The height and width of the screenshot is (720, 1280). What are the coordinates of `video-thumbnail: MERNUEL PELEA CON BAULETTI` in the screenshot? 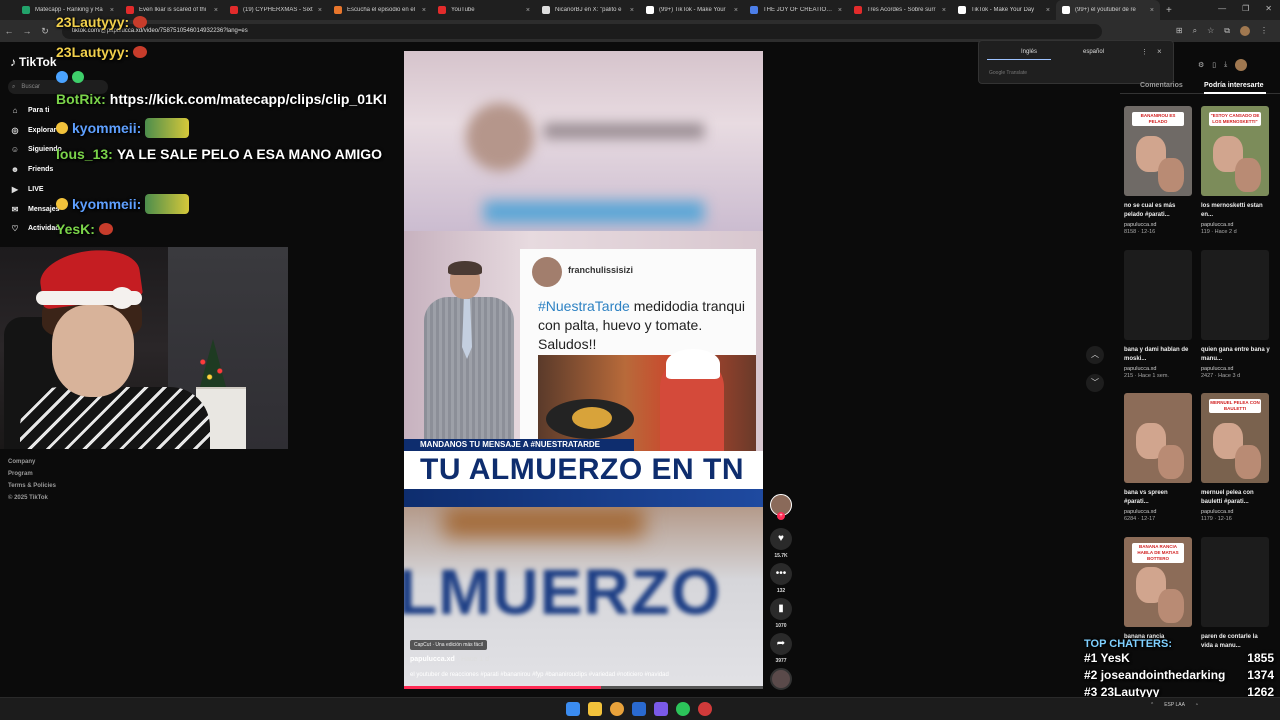 It's located at (1235, 438).